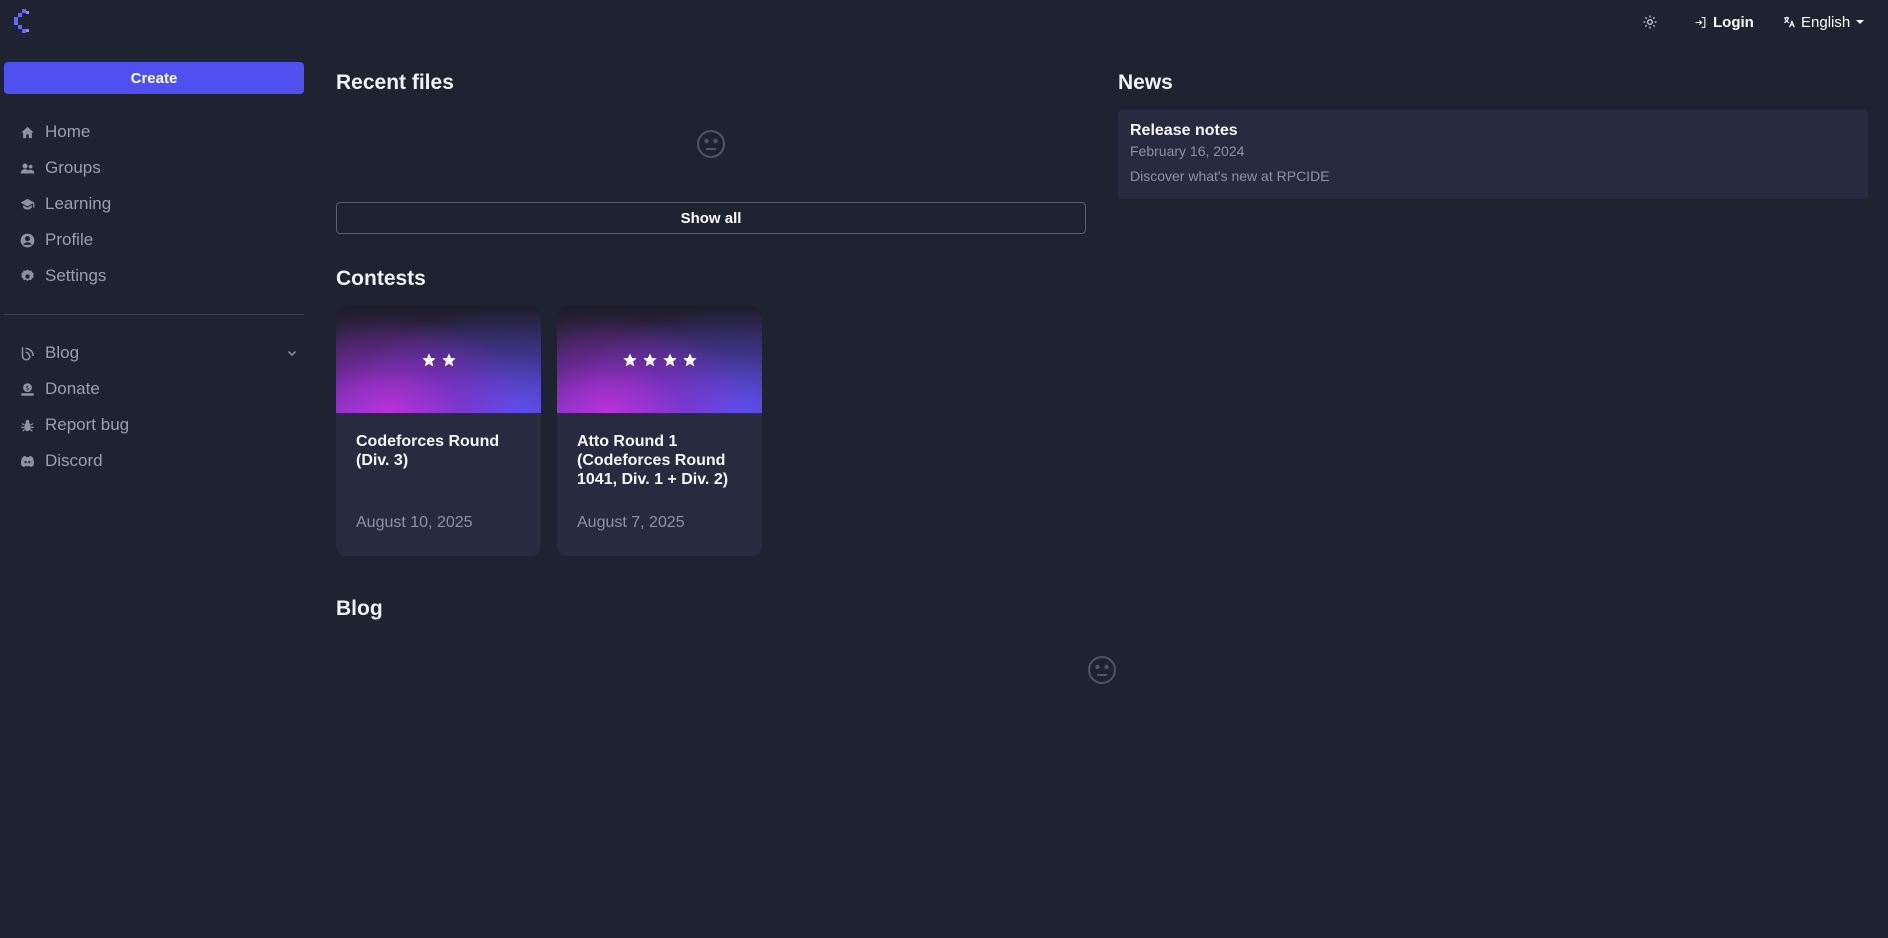 Image resolution: width=1888 pixels, height=938 pixels. Describe the element at coordinates (154, 78) in the screenshot. I see `create-button: Create` at that location.